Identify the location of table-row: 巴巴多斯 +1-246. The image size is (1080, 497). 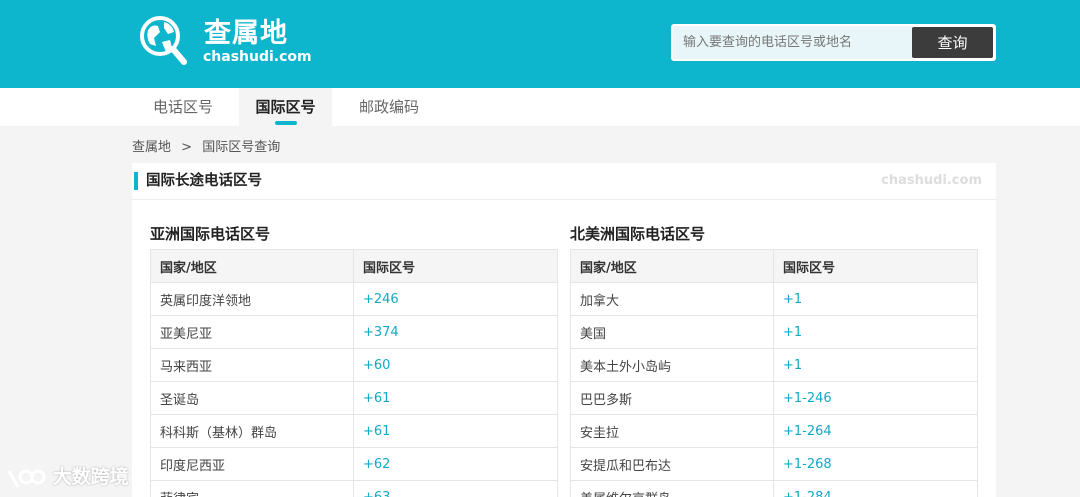
(774, 398).